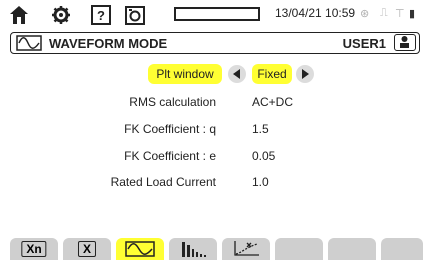  What do you see at coordinates (384, 13) in the screenshot?
I see `usb-icon: ⎍` at bounding box center [384, 13].